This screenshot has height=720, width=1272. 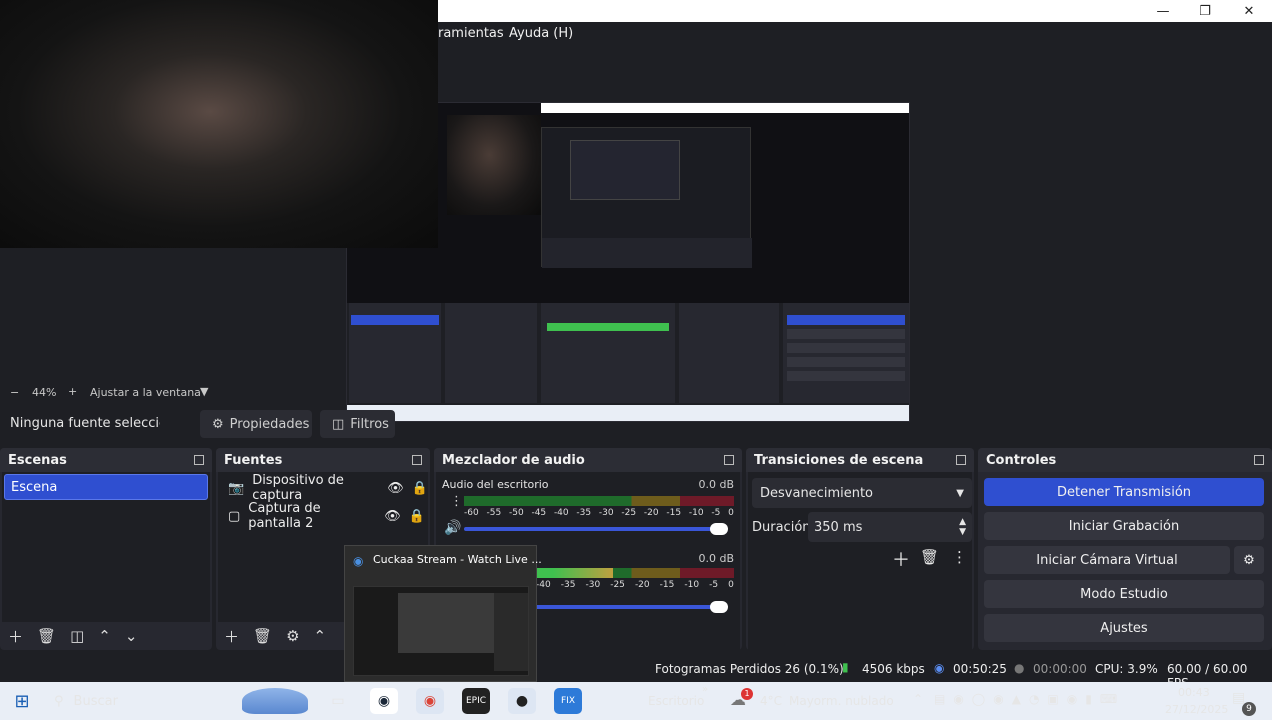 I want to click on controls-title: Controles, so click(x=1021, y=460).